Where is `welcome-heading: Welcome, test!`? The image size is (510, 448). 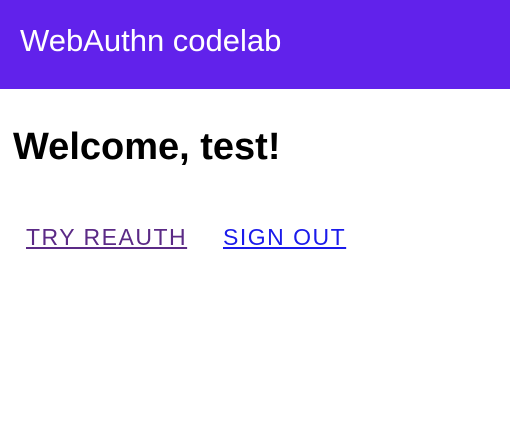
welcome-heading: Welcome, test! is located at coordinates (147, 147).